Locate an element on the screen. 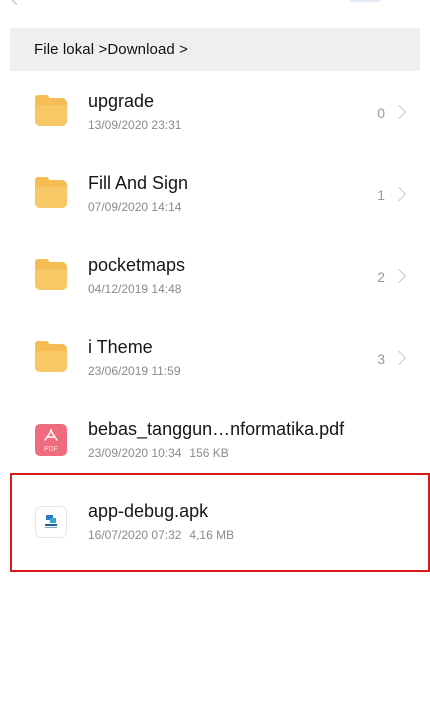 This screenshot has height=703, width=430. item-date: 13/09/2020 23:31 is located at coordinates (135, 125).